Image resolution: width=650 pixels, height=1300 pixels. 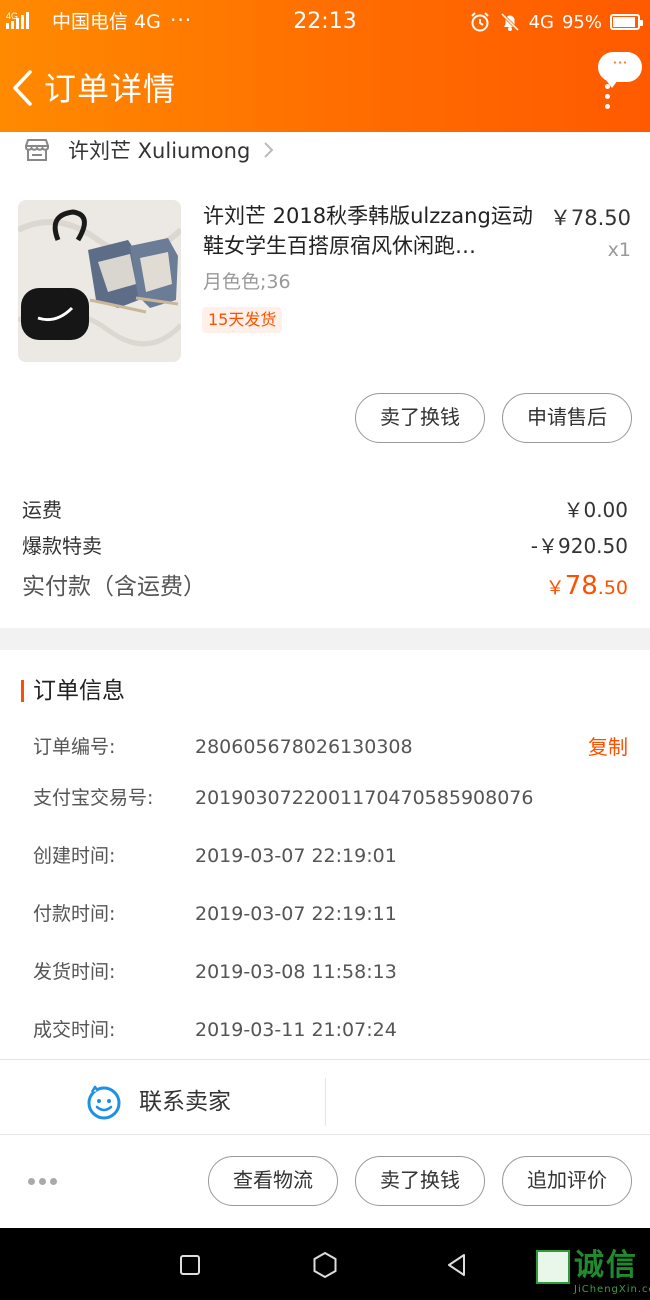 What do you see at coordinates (595, 510) in the screenshot?
I see `shipping-fee-value: ￥0.00` at bounding box center [595, 510].